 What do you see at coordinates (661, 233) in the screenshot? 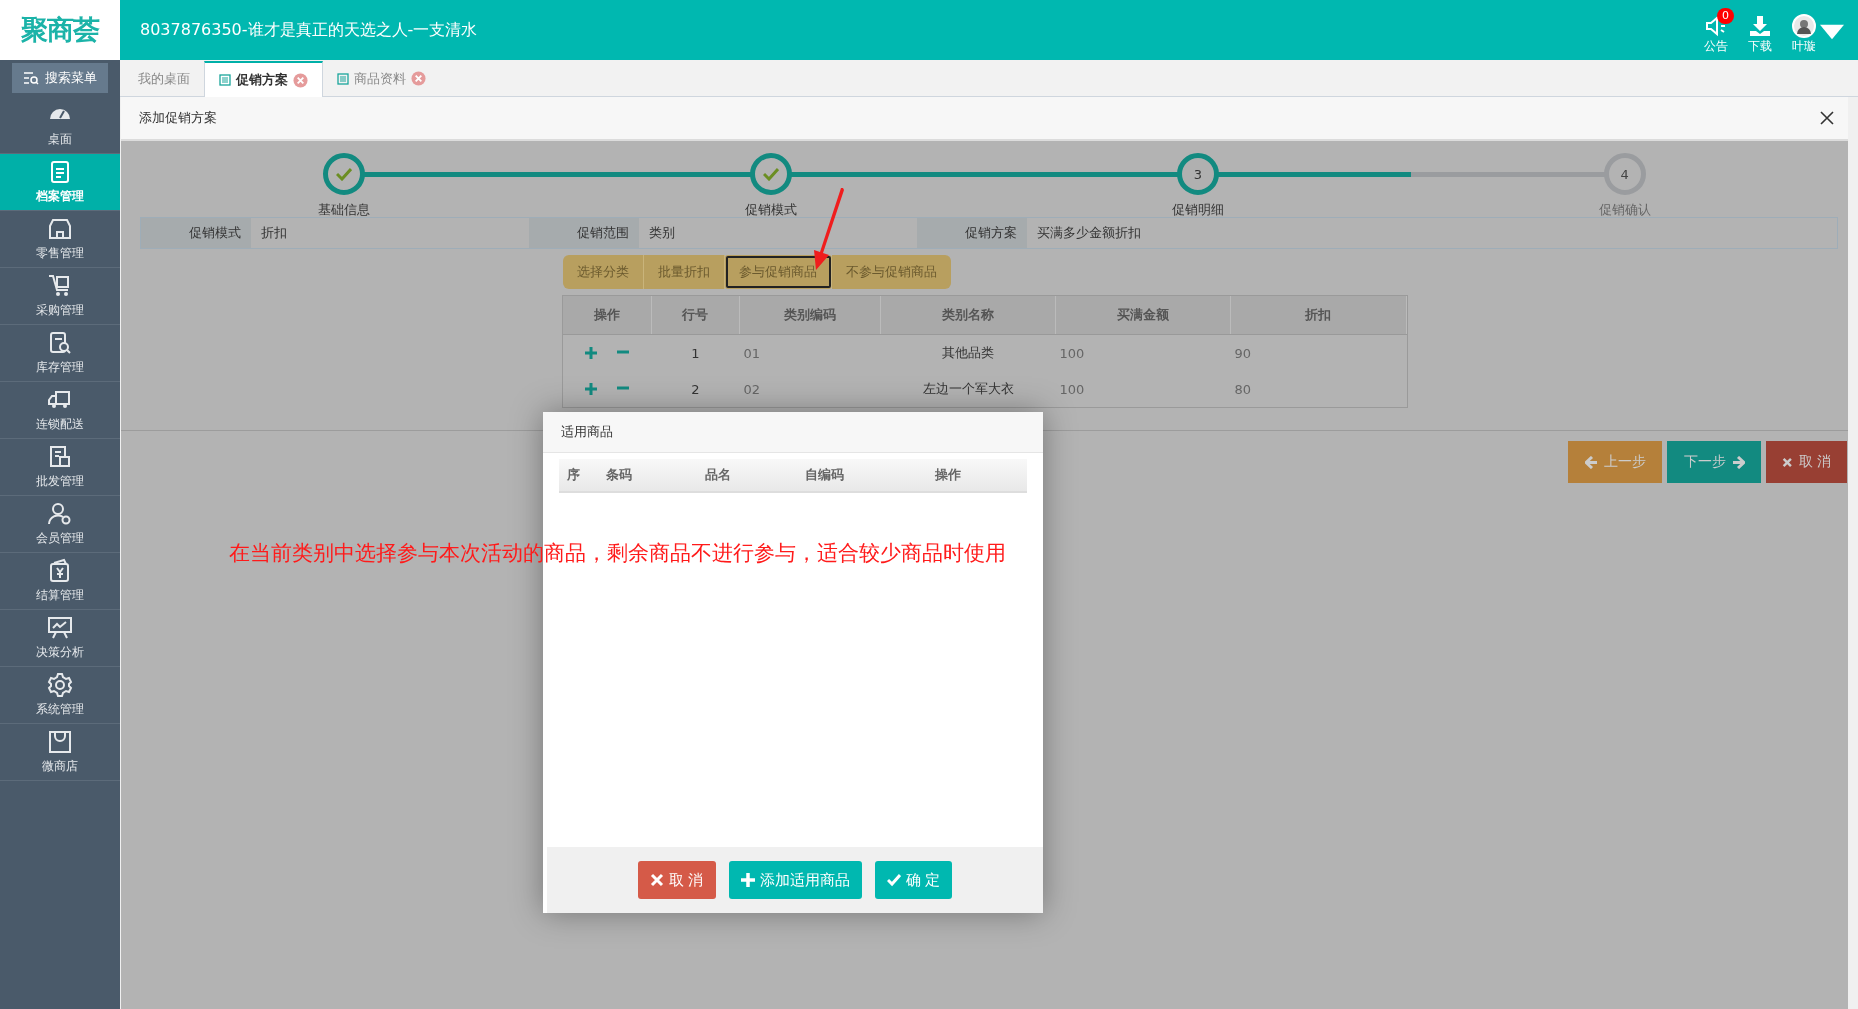
I see `field-value: 类别` at bounding box center [661, 233].